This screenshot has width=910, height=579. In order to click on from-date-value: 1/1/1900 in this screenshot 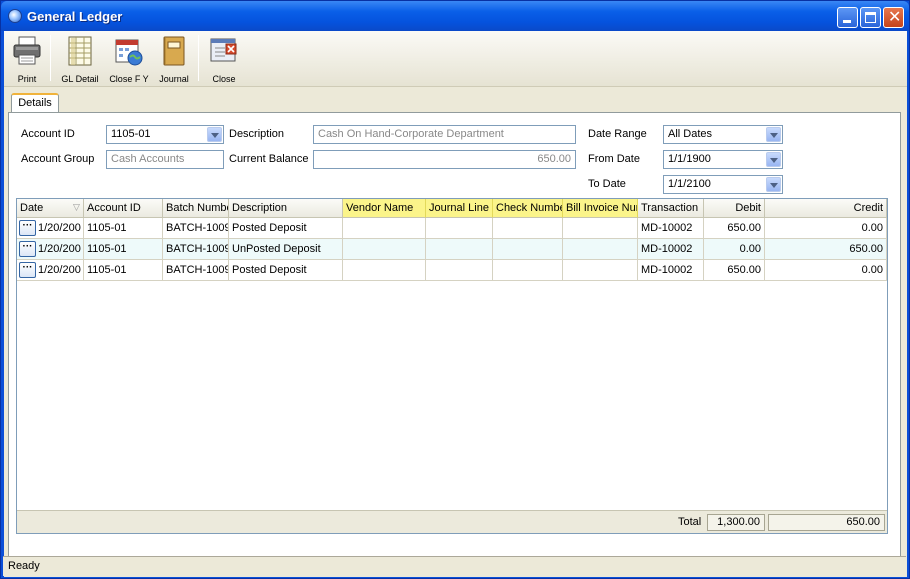, I will do `click(689, 159)`.